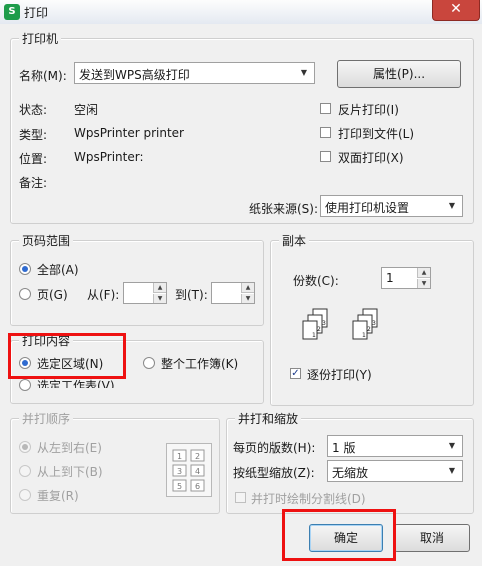  I want to click on print-workbook-label: 整个工作簿(K), so click(199, 363).